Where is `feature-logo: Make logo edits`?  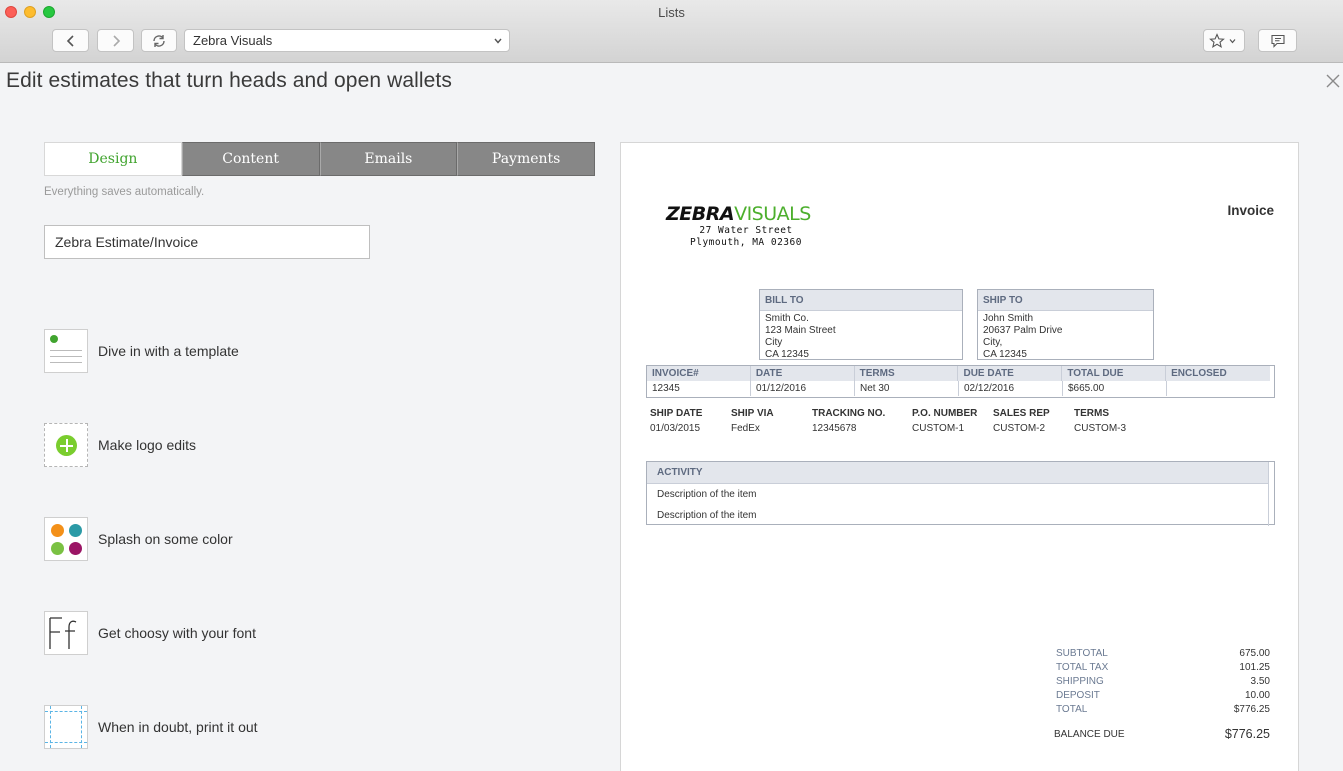
feature-logo: Make logo edits is located at coordinates (120, 445).